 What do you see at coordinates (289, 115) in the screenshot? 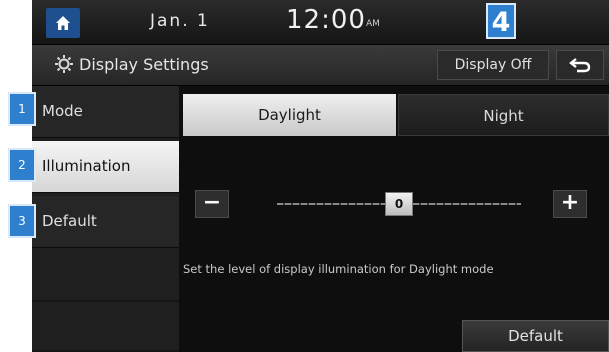
I see `tab-daylight: Daylight` at bounding box center [289, 115].